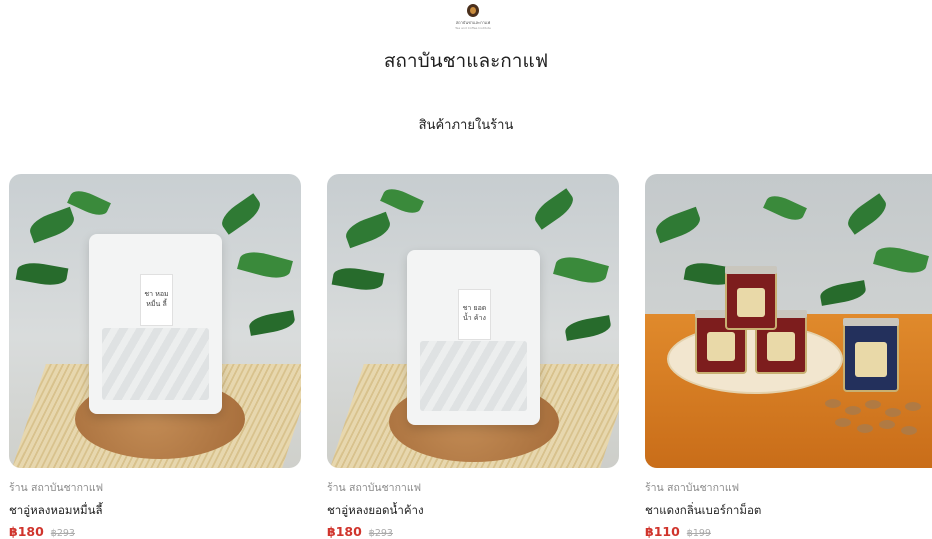 This screenshot has width=932, height=539. What do you see at coordinates (662, 531) in the screenshot?
I see `product-price: ฿110` at bounding box center [662, 531].